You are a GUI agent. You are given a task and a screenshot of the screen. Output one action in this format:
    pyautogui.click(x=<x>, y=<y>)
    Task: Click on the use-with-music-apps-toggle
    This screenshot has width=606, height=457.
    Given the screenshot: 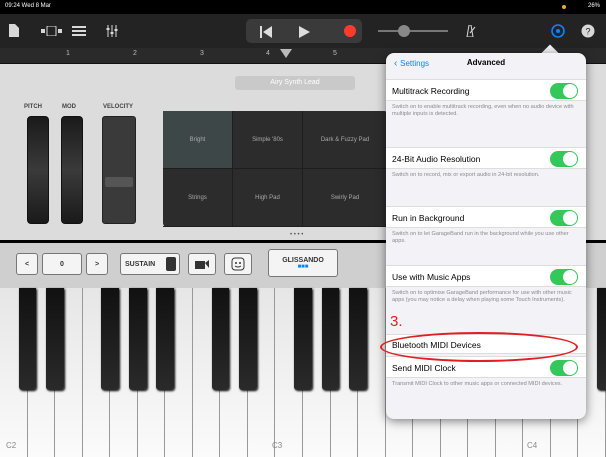 What is the action you would take?
    pyautogui.click(x=564, y=277)
    